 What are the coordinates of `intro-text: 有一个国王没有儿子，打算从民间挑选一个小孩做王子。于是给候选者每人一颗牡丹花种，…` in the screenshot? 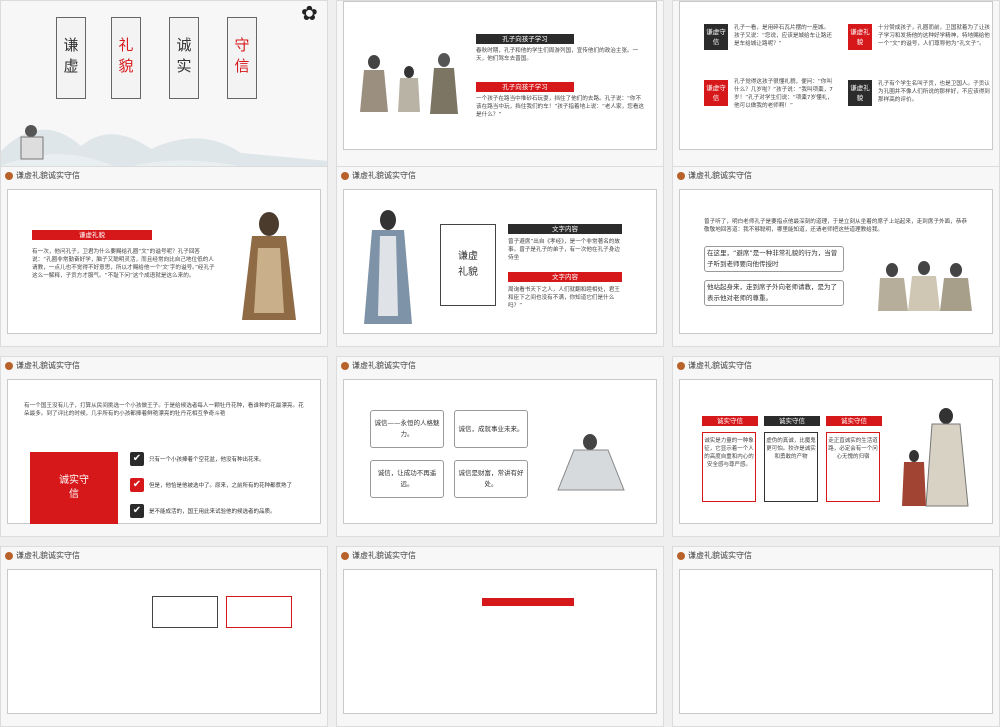 It's located at (164, 410).